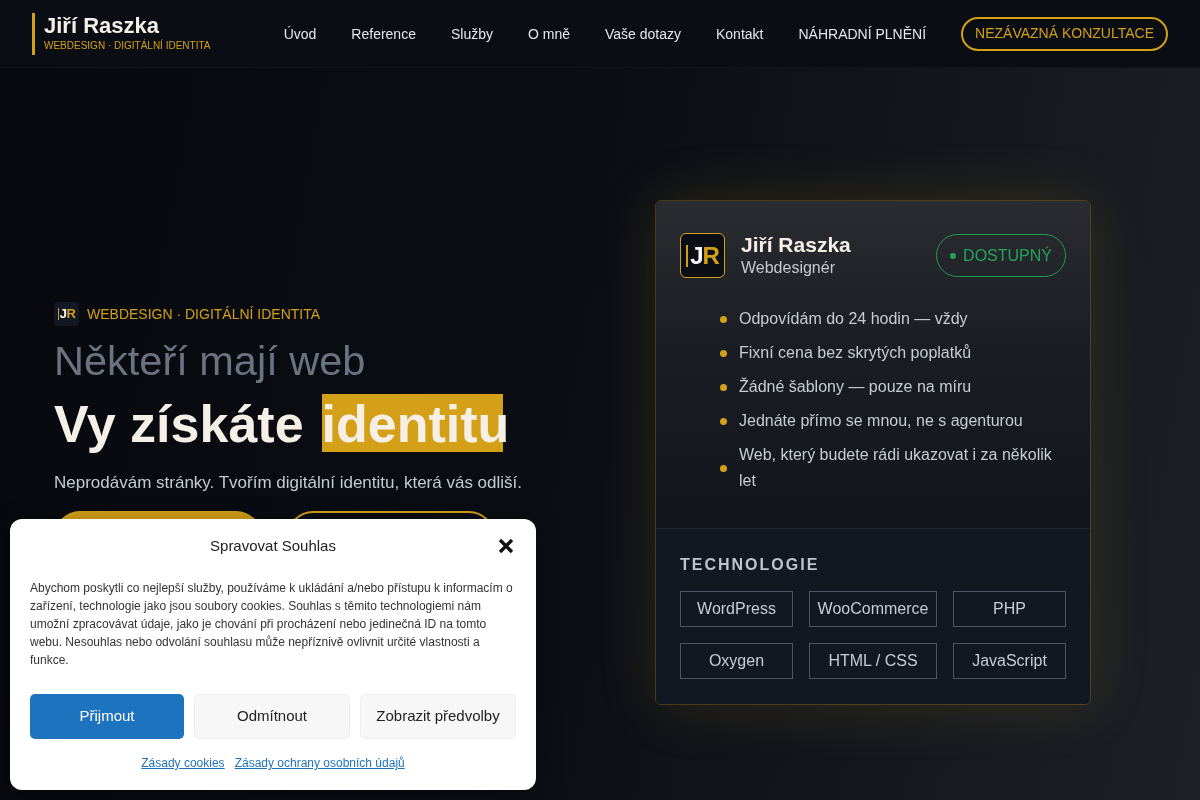 Image resolution: width=1200 pixels, height=800 pixels. Describe the element at coordinates (300, 33) in the screenshot. I see `nav-link: Úvod` at that location.